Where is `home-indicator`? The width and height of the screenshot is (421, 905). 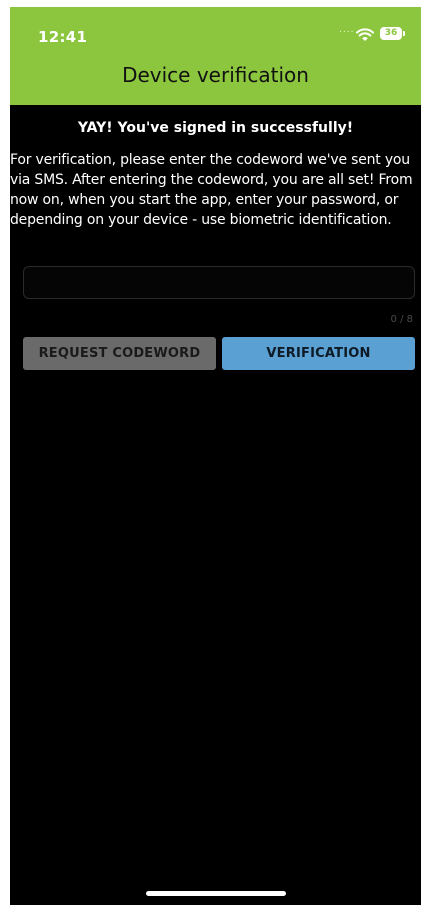
home-indicator is located at coordinates (216, 893).